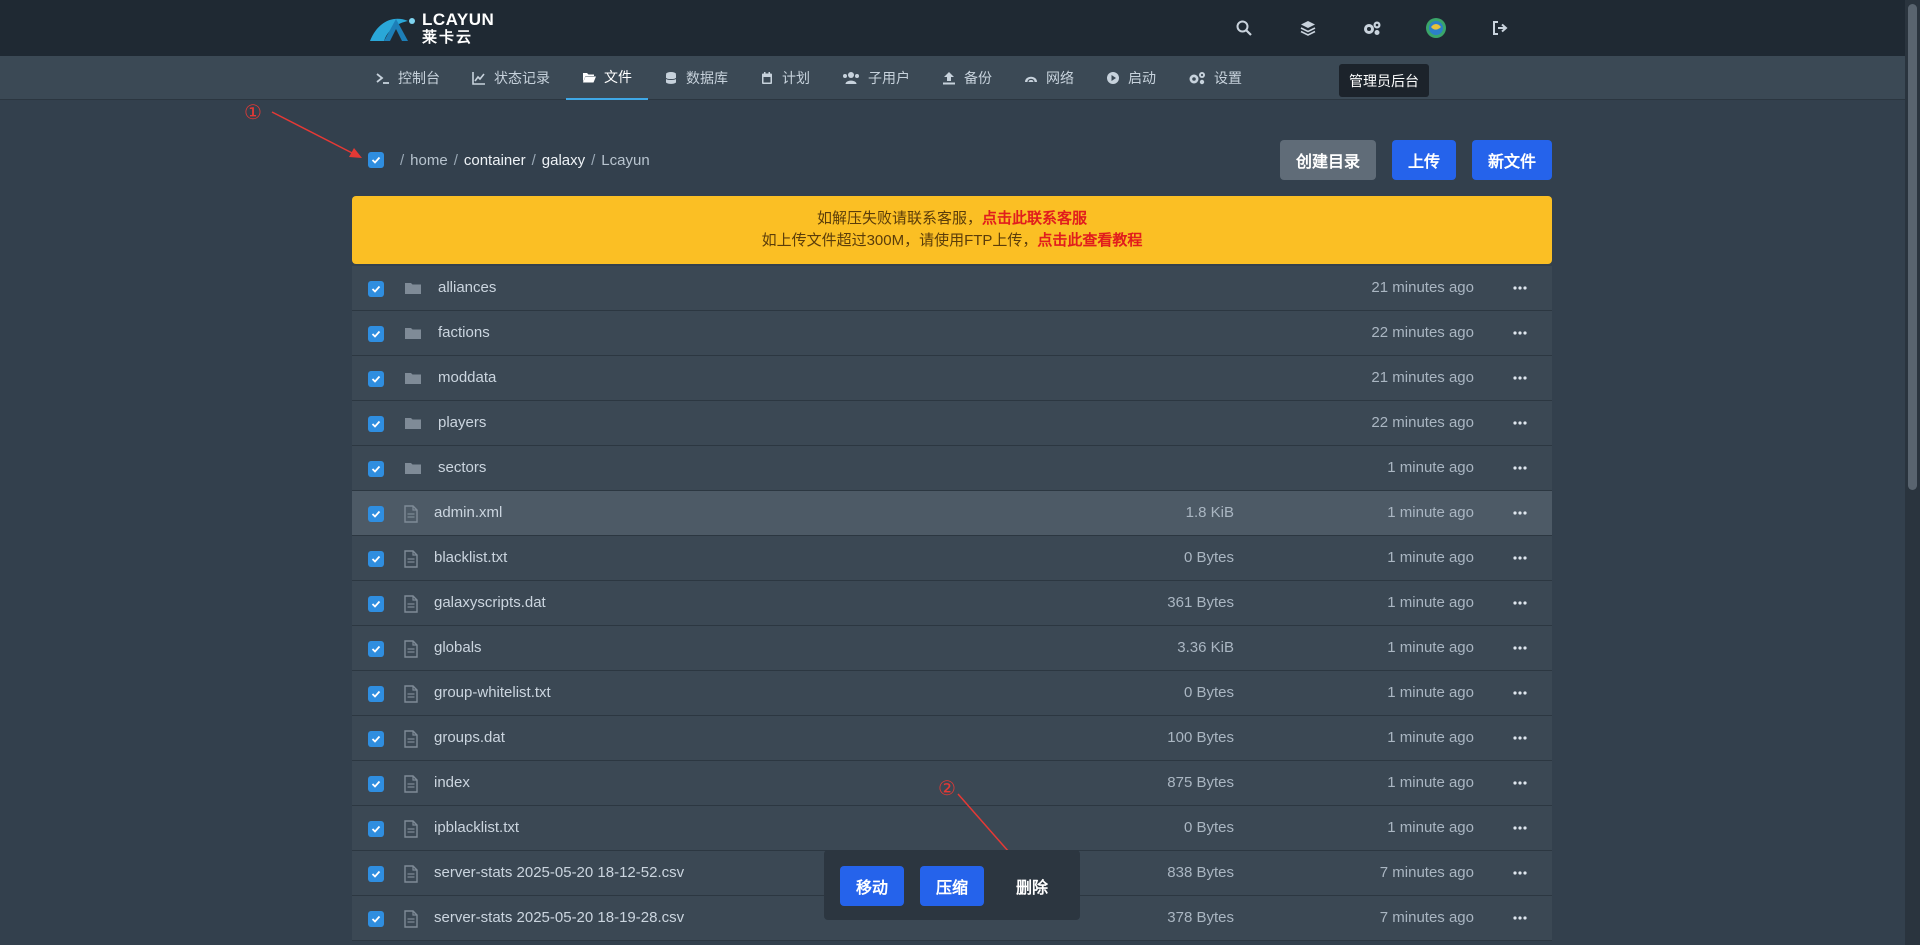 Image resolution: width=1920 pixels, height=945 pixels. Describe the element at coordinates (1049, 78) in the screenshot. I see `tab-network: 网络` at that location.